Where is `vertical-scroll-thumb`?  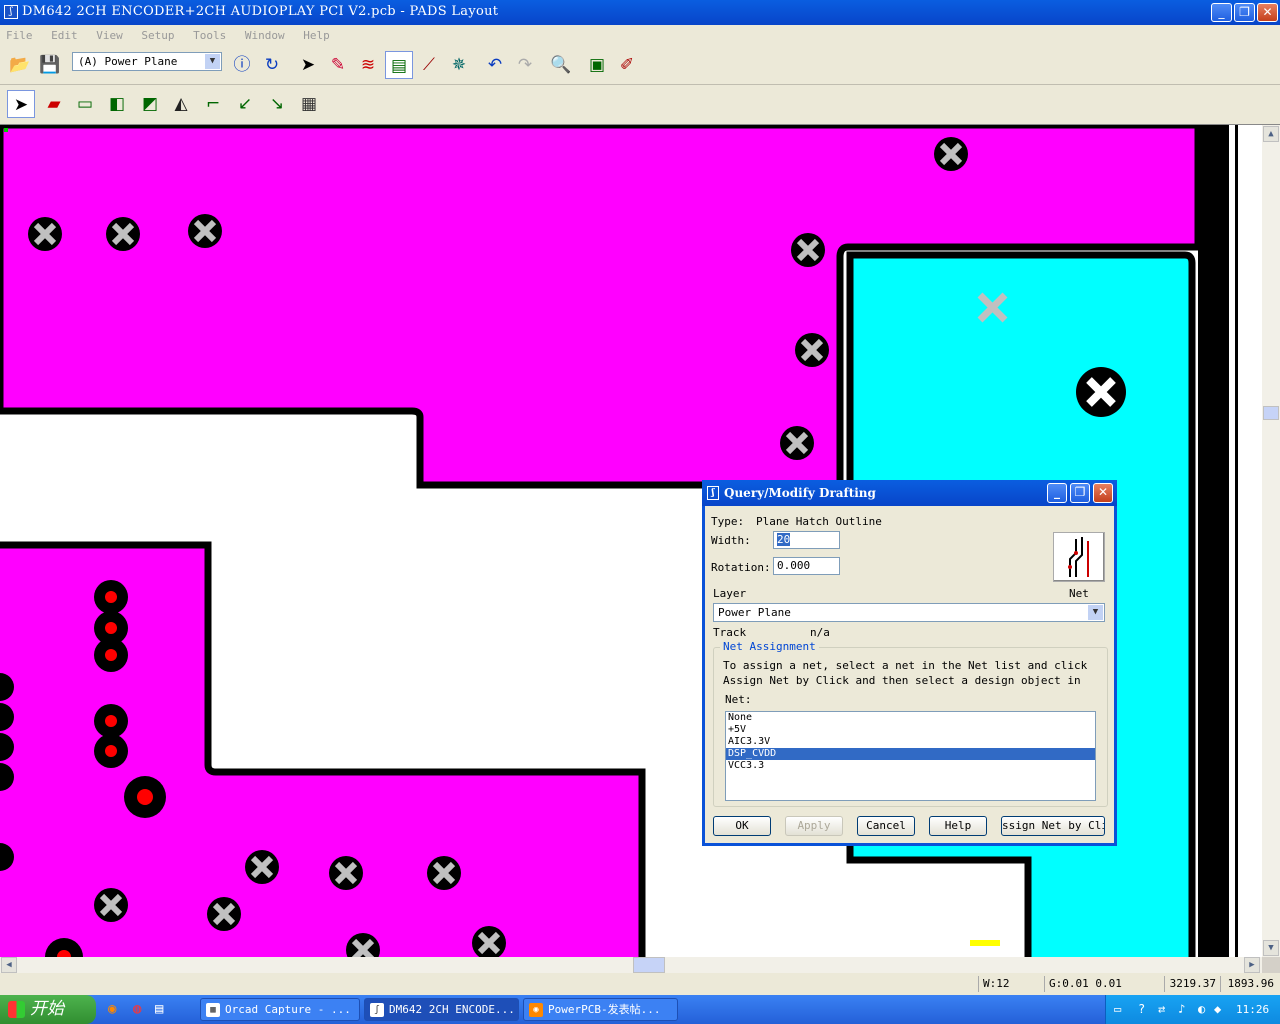
vertical-scroll-thumb is located at coordinates (1271, 413).